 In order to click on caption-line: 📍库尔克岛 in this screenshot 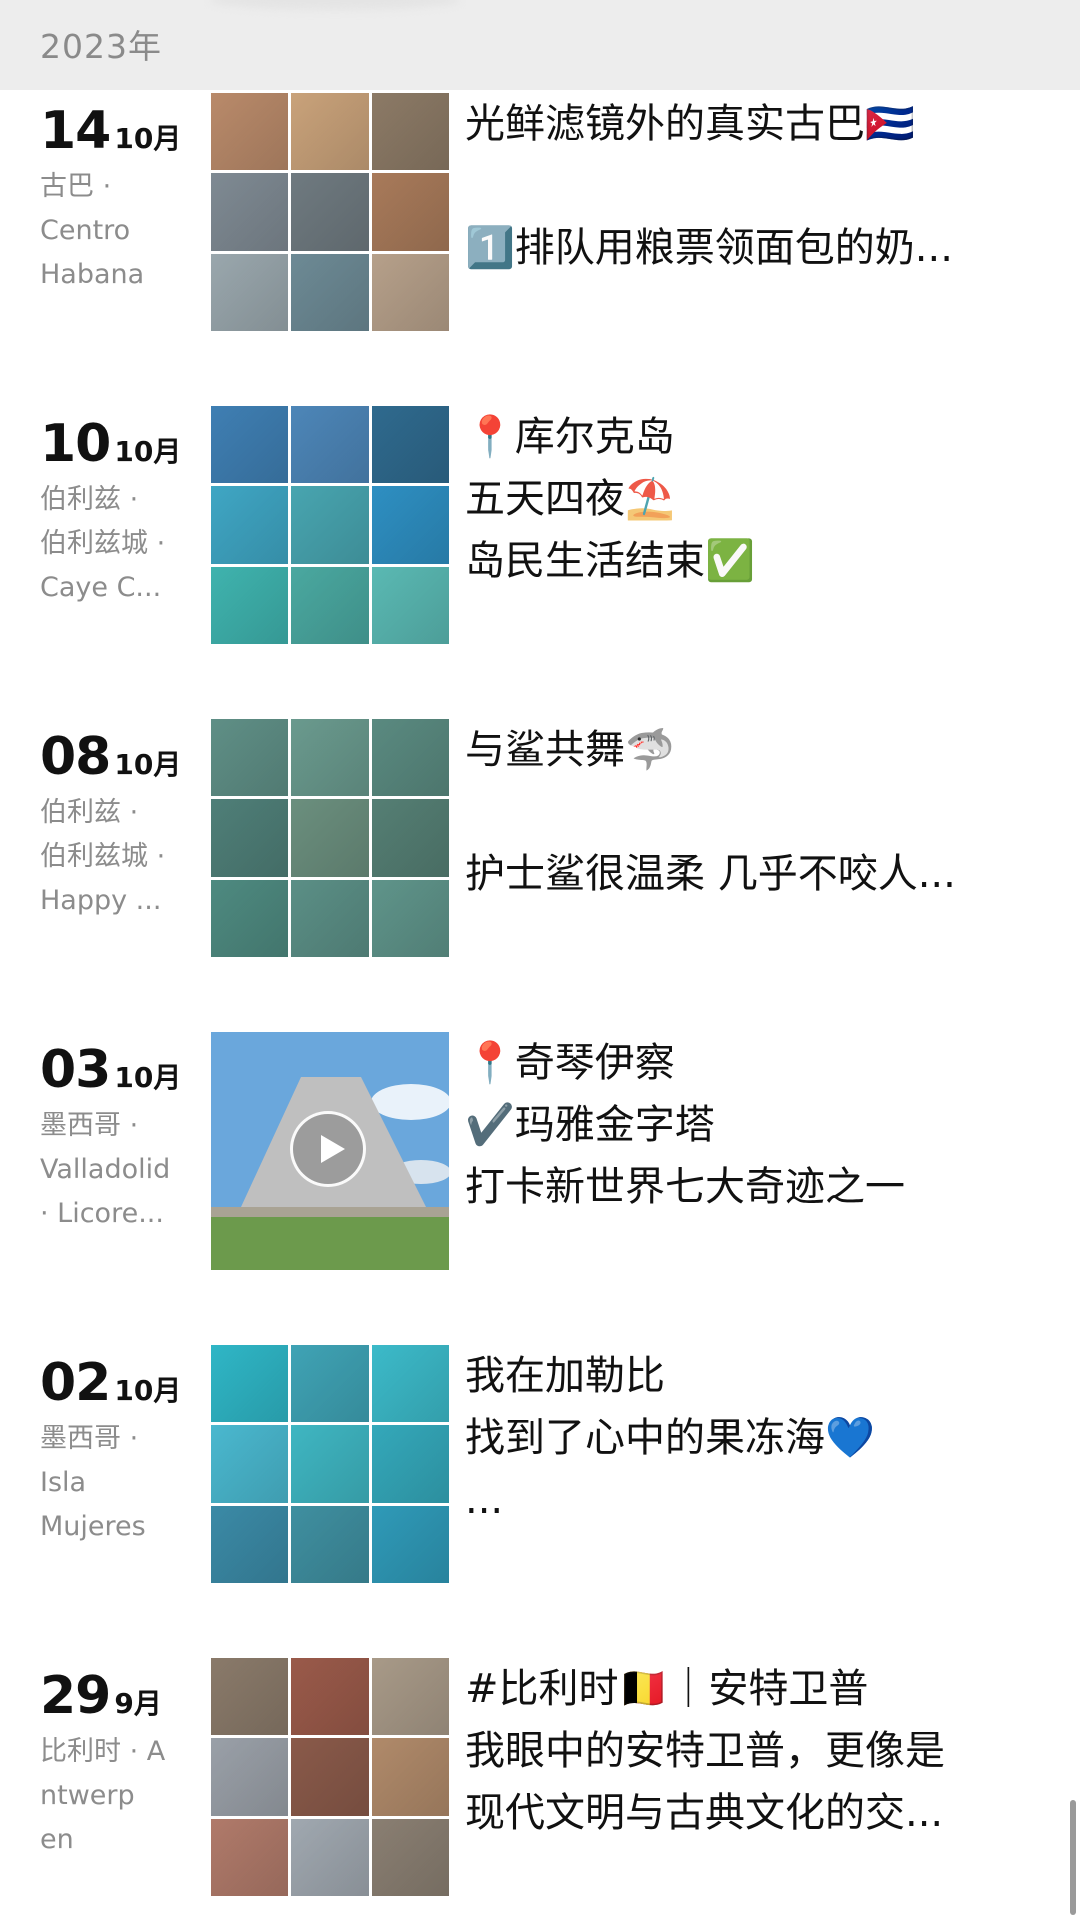, I will do `click(570, 437)`.